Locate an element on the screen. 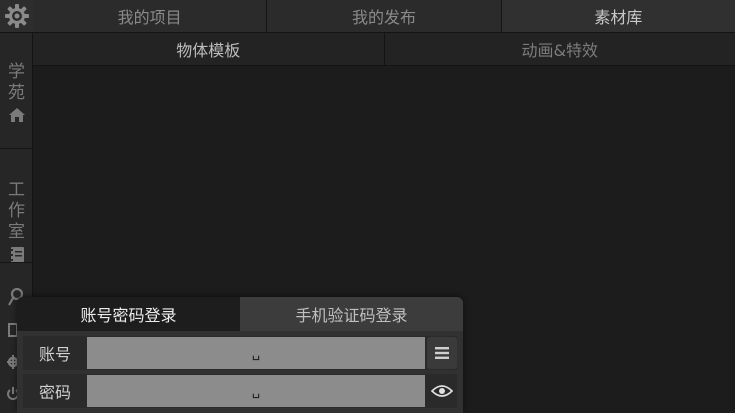  tab-asset-library: 素材库 is located at coordinates (618, 16).